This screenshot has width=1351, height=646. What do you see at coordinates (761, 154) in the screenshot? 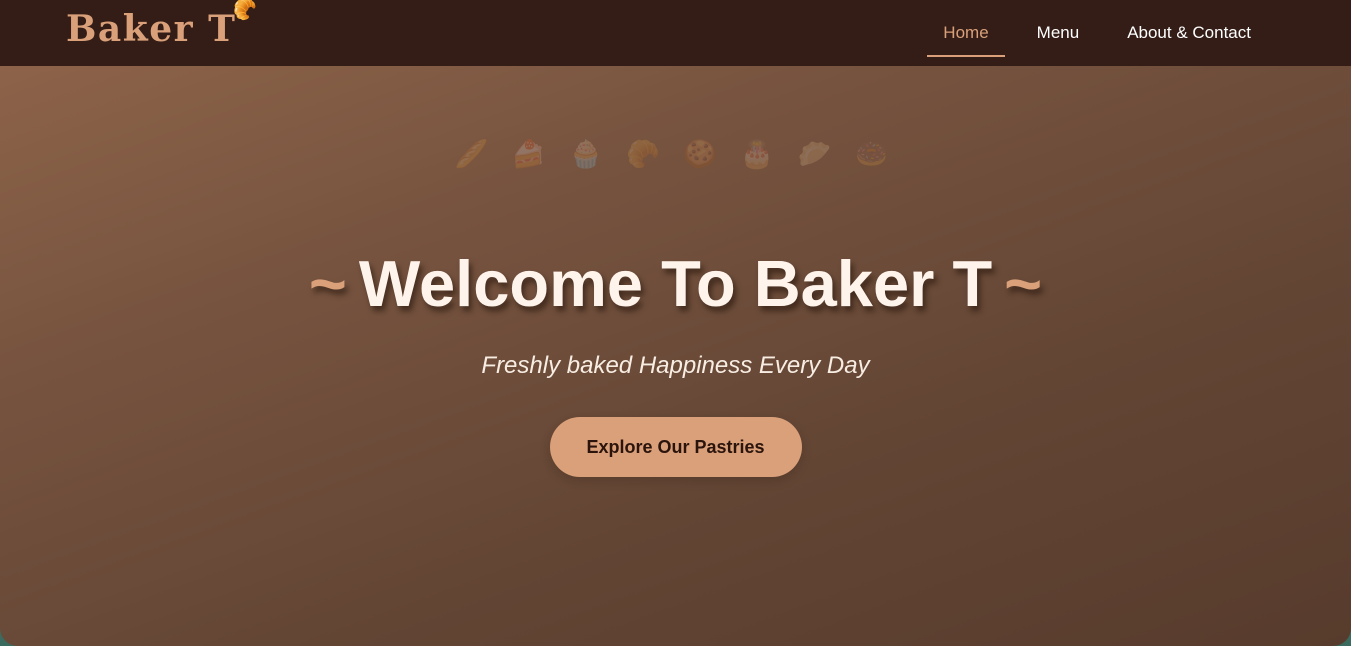
I see `birthday-cake-icon: 🎂` at bounding box center [761, 154].